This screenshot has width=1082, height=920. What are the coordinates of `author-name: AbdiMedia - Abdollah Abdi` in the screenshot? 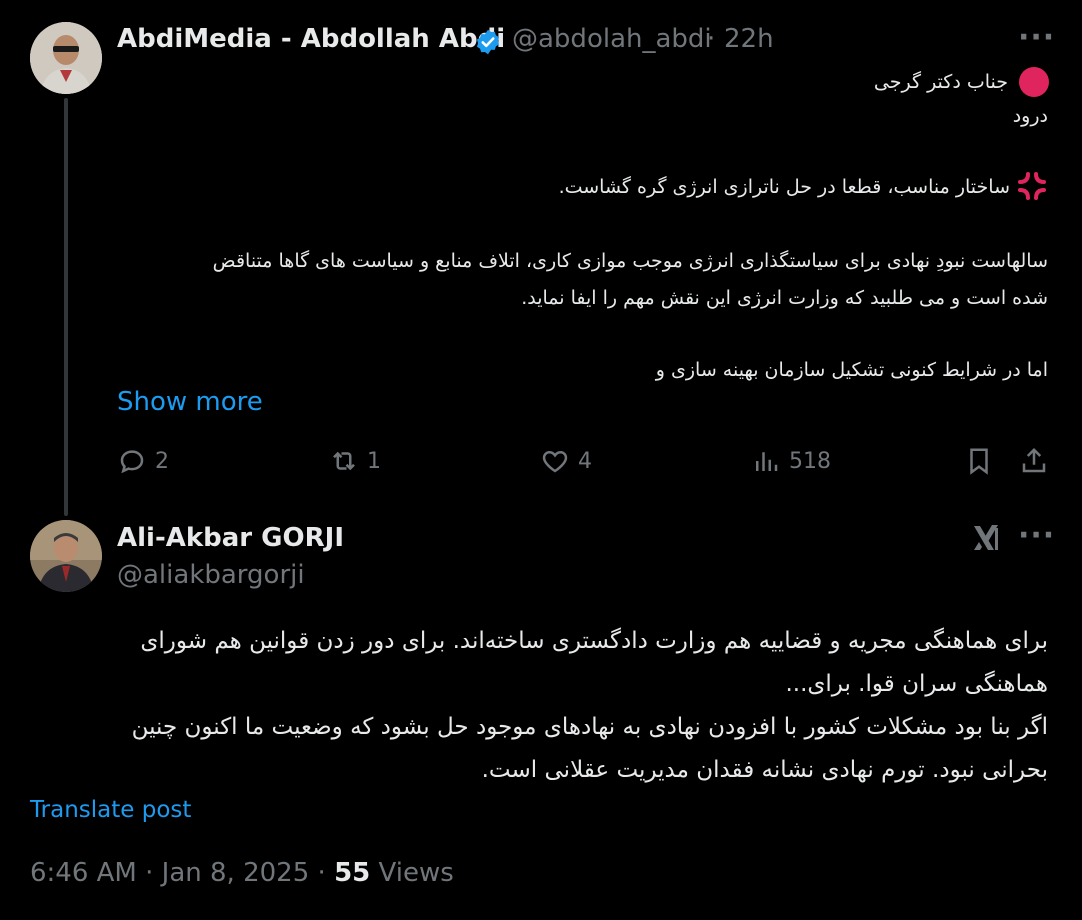 It's located at (311, 39).